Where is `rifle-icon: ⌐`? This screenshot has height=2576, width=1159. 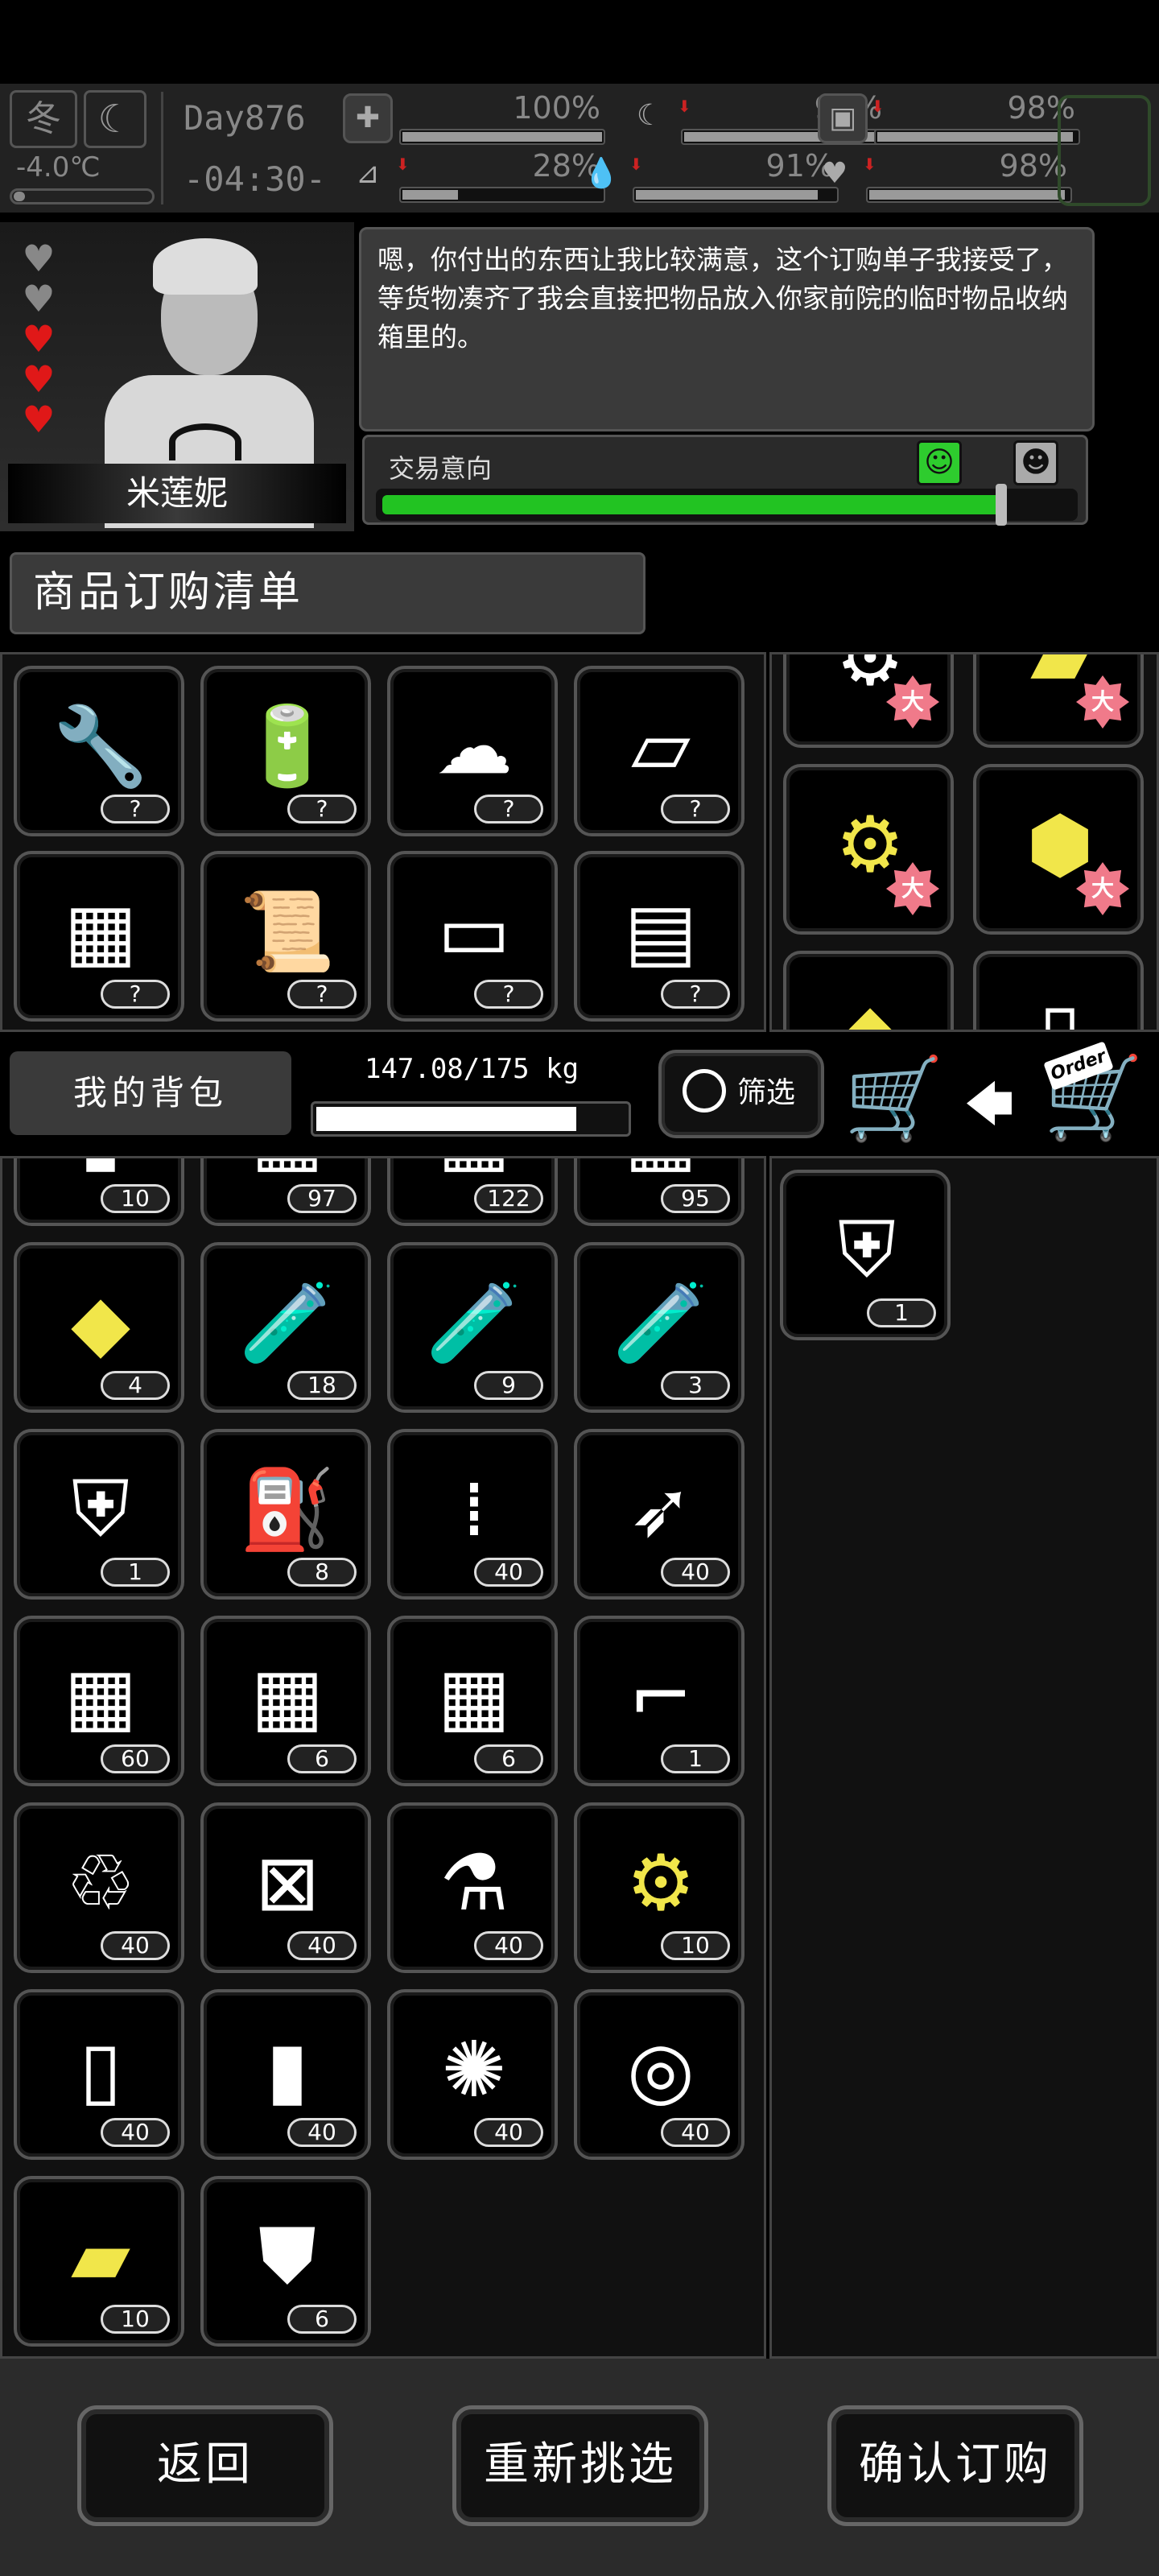
rifle-icon: ⌐ is located at coordinates (661, 1696).